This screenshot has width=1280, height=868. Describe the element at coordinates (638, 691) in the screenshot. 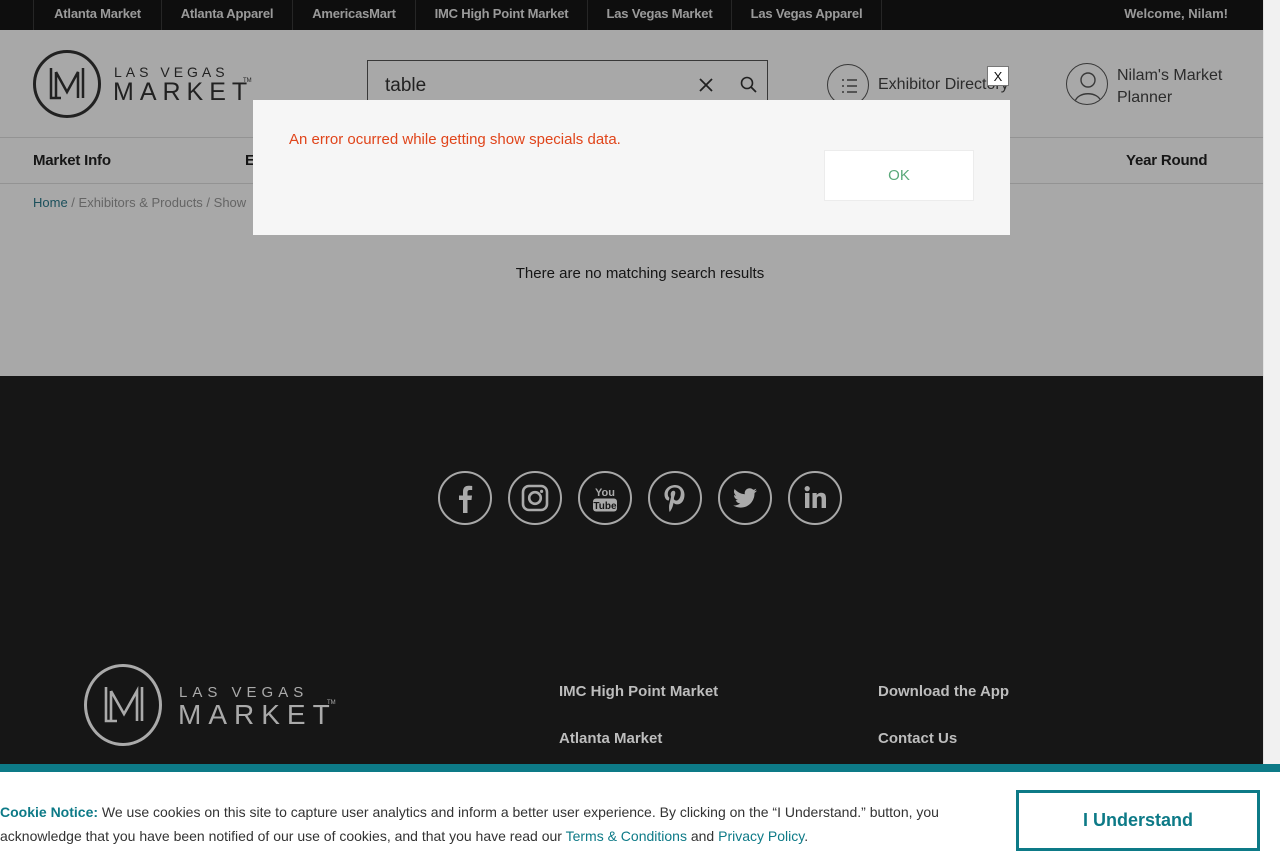

I see `footer-link-imc-high-point: IMC High Point Market` at that location.